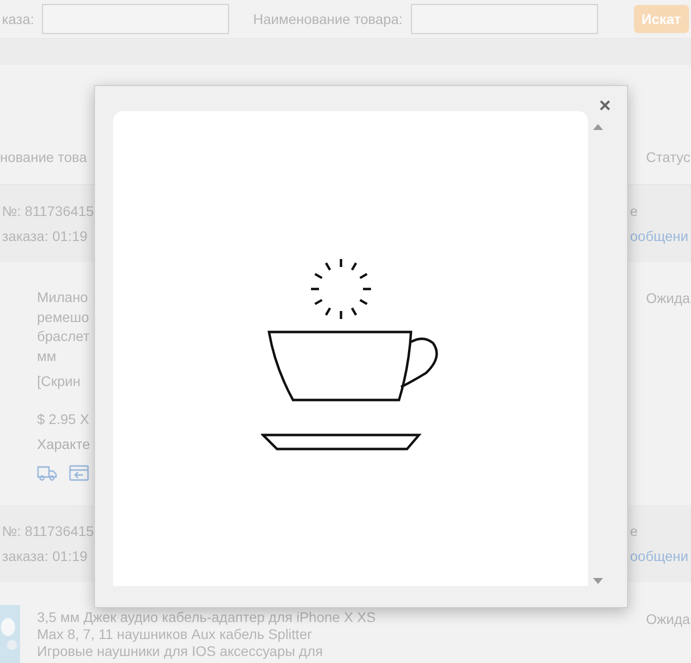 This screenshot has height=663, width=691. Describe the element at coordinates (661, 19) in the screenshot. I see `search-button: Искат` at that location.